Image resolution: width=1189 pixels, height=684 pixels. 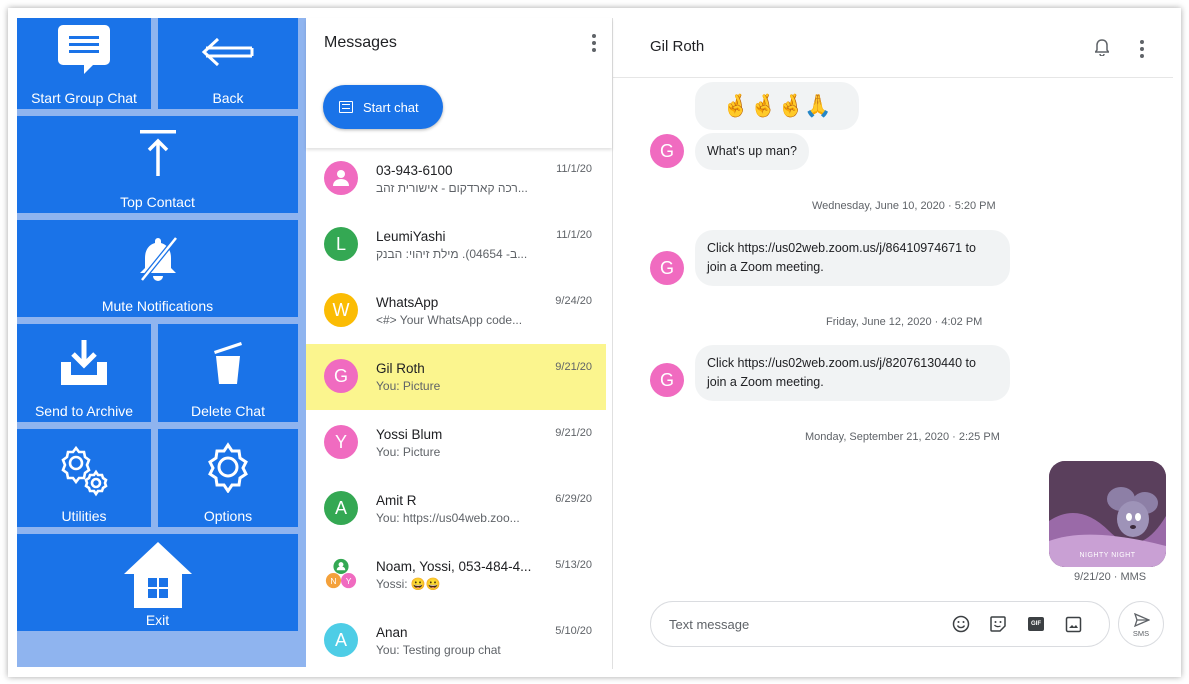 I want to click on send-to-archive-label: Send to Archive, so click(x=84, y=411).